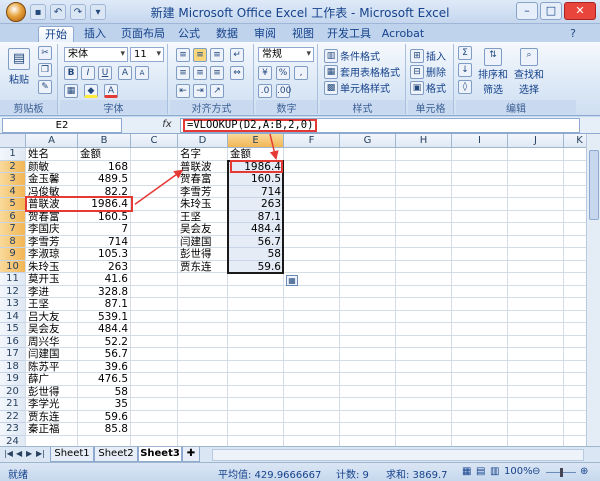 This screenshot has height=481, width=600. I want to click on format-cells-button: ▣ 格式, so click(428, 87).